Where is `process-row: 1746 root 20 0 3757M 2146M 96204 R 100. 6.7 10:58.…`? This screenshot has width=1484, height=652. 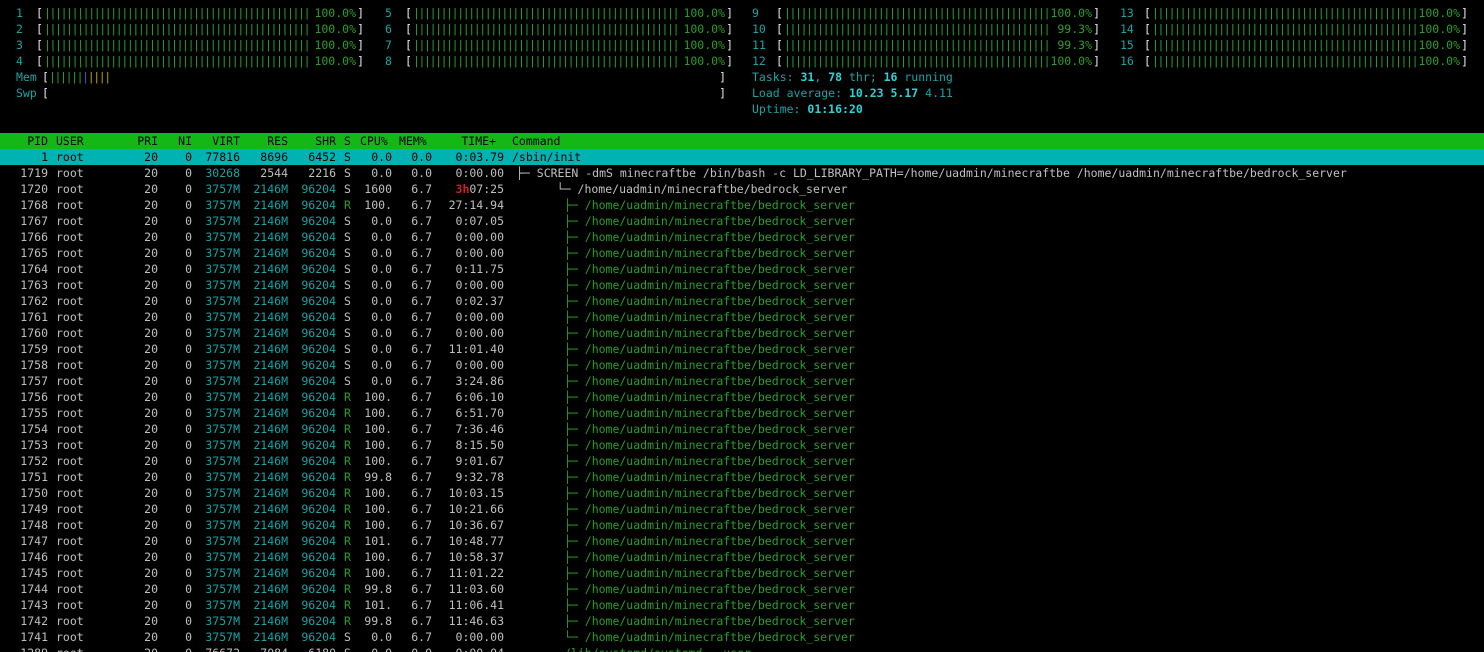
process-row: 1746 root 20 0 3757M 2146M 96204 R 100. 6.7 10:58.… is located at coordinates (742, 557).